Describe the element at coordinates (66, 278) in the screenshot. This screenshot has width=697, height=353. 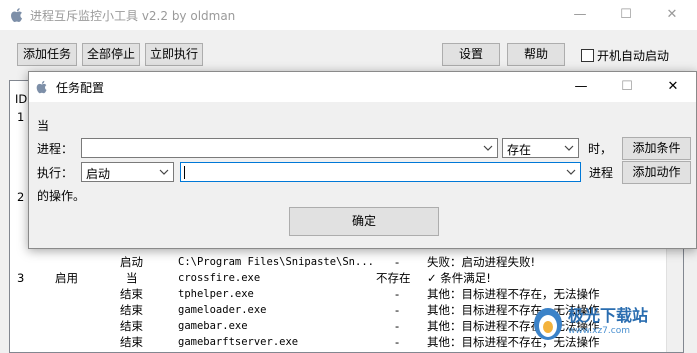
I see `task-status-cell: 启用` at that location.